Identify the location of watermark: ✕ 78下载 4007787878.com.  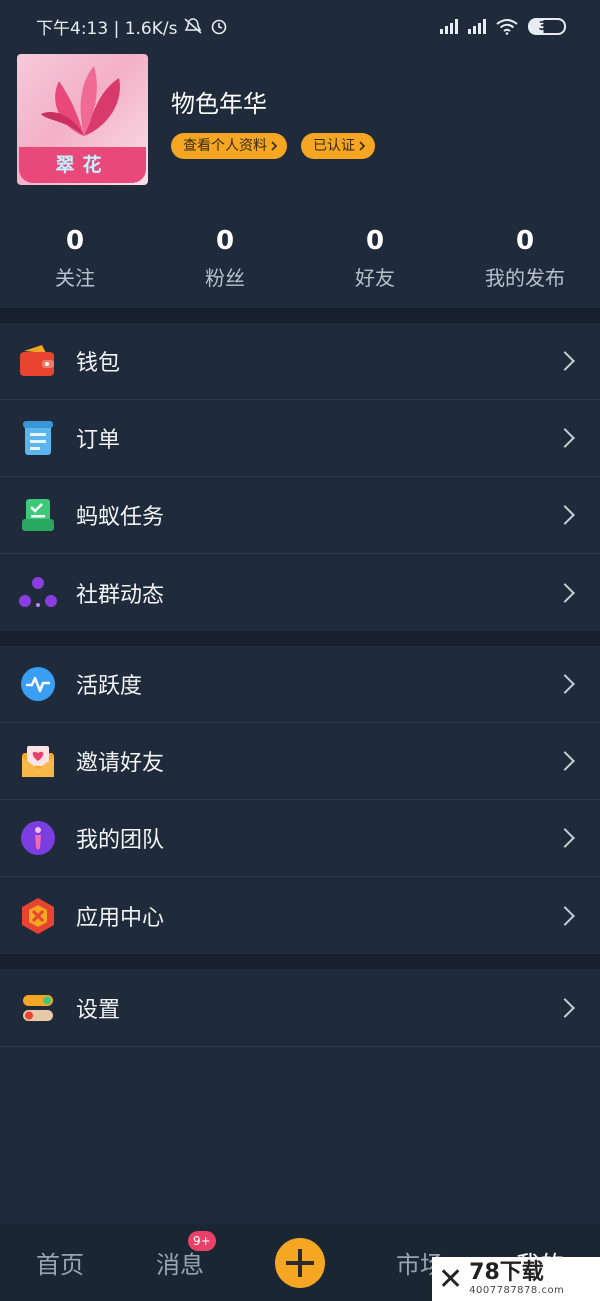
(516, 1279).